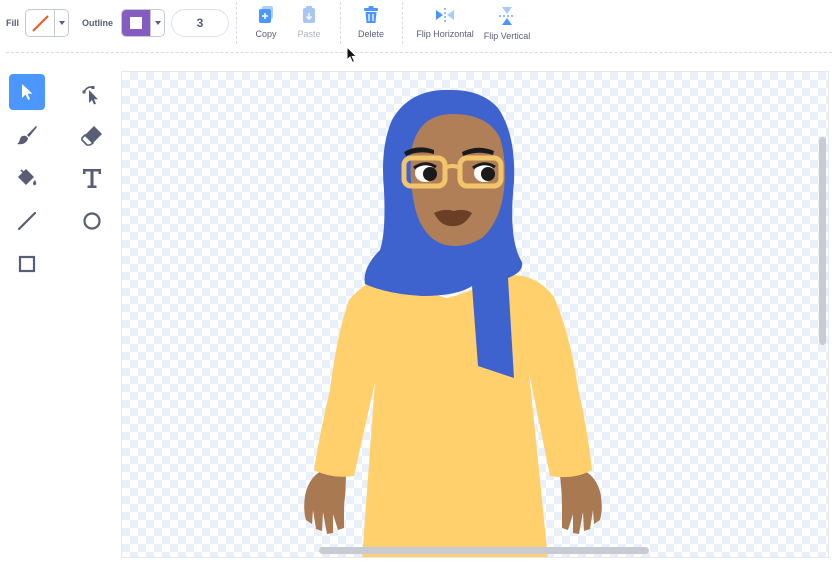 This screenshot has width=832, height=564. I want to click on outline-dropdown-caret, so click(157, 23).